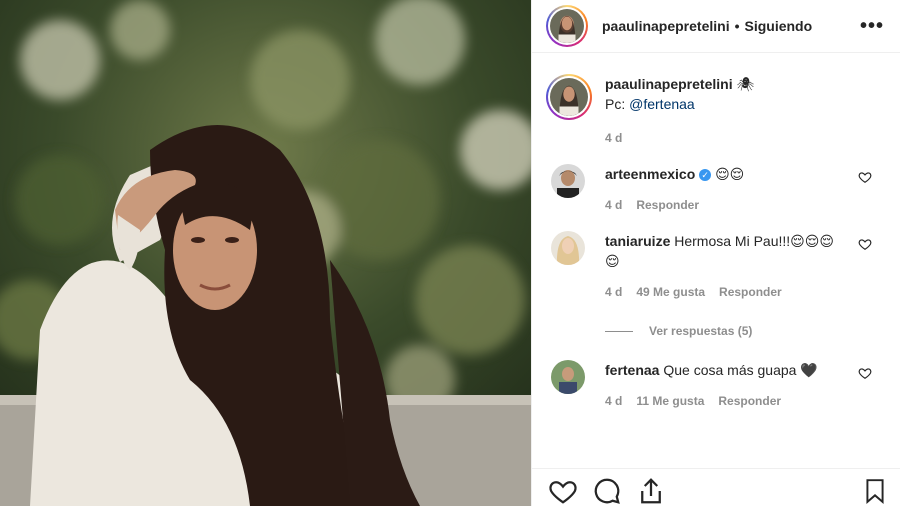  Describe the element at coordinates (670, 292) in the screenshot. I see `comment-likes: 49 Me gusta` at that location.